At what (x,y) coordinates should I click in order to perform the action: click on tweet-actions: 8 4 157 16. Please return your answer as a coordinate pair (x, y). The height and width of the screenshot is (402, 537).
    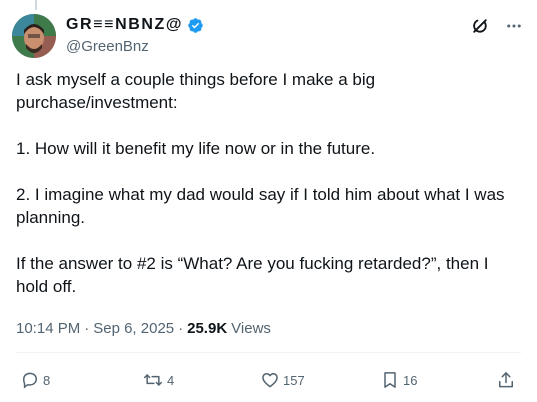
    Looking at the image, I should click on (270, 382).